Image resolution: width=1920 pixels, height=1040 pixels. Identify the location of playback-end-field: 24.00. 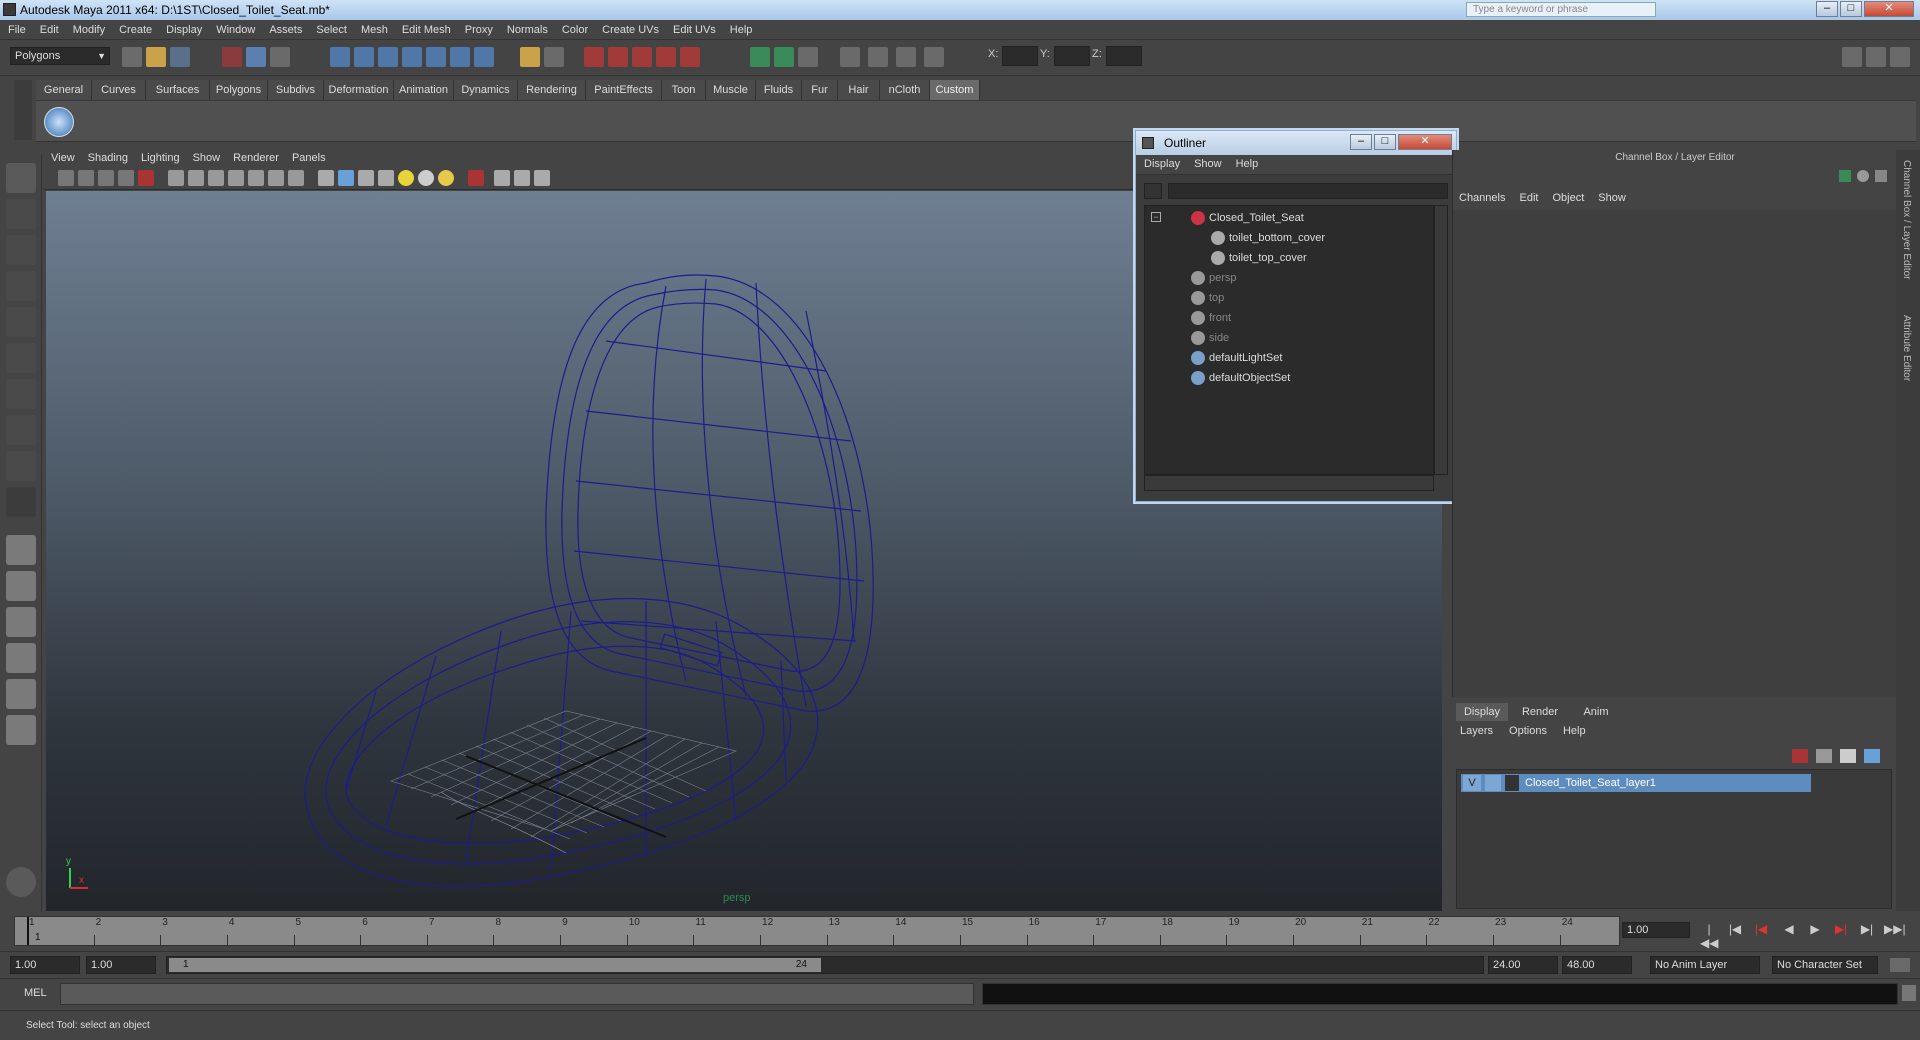
(1523, 965).